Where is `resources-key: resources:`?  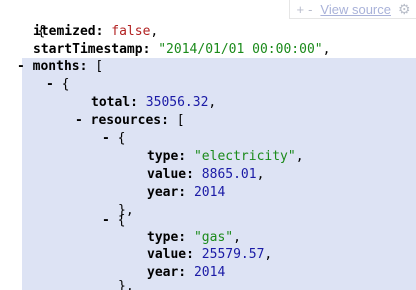
resources-key: resources: is located at coordinates (129, 120).